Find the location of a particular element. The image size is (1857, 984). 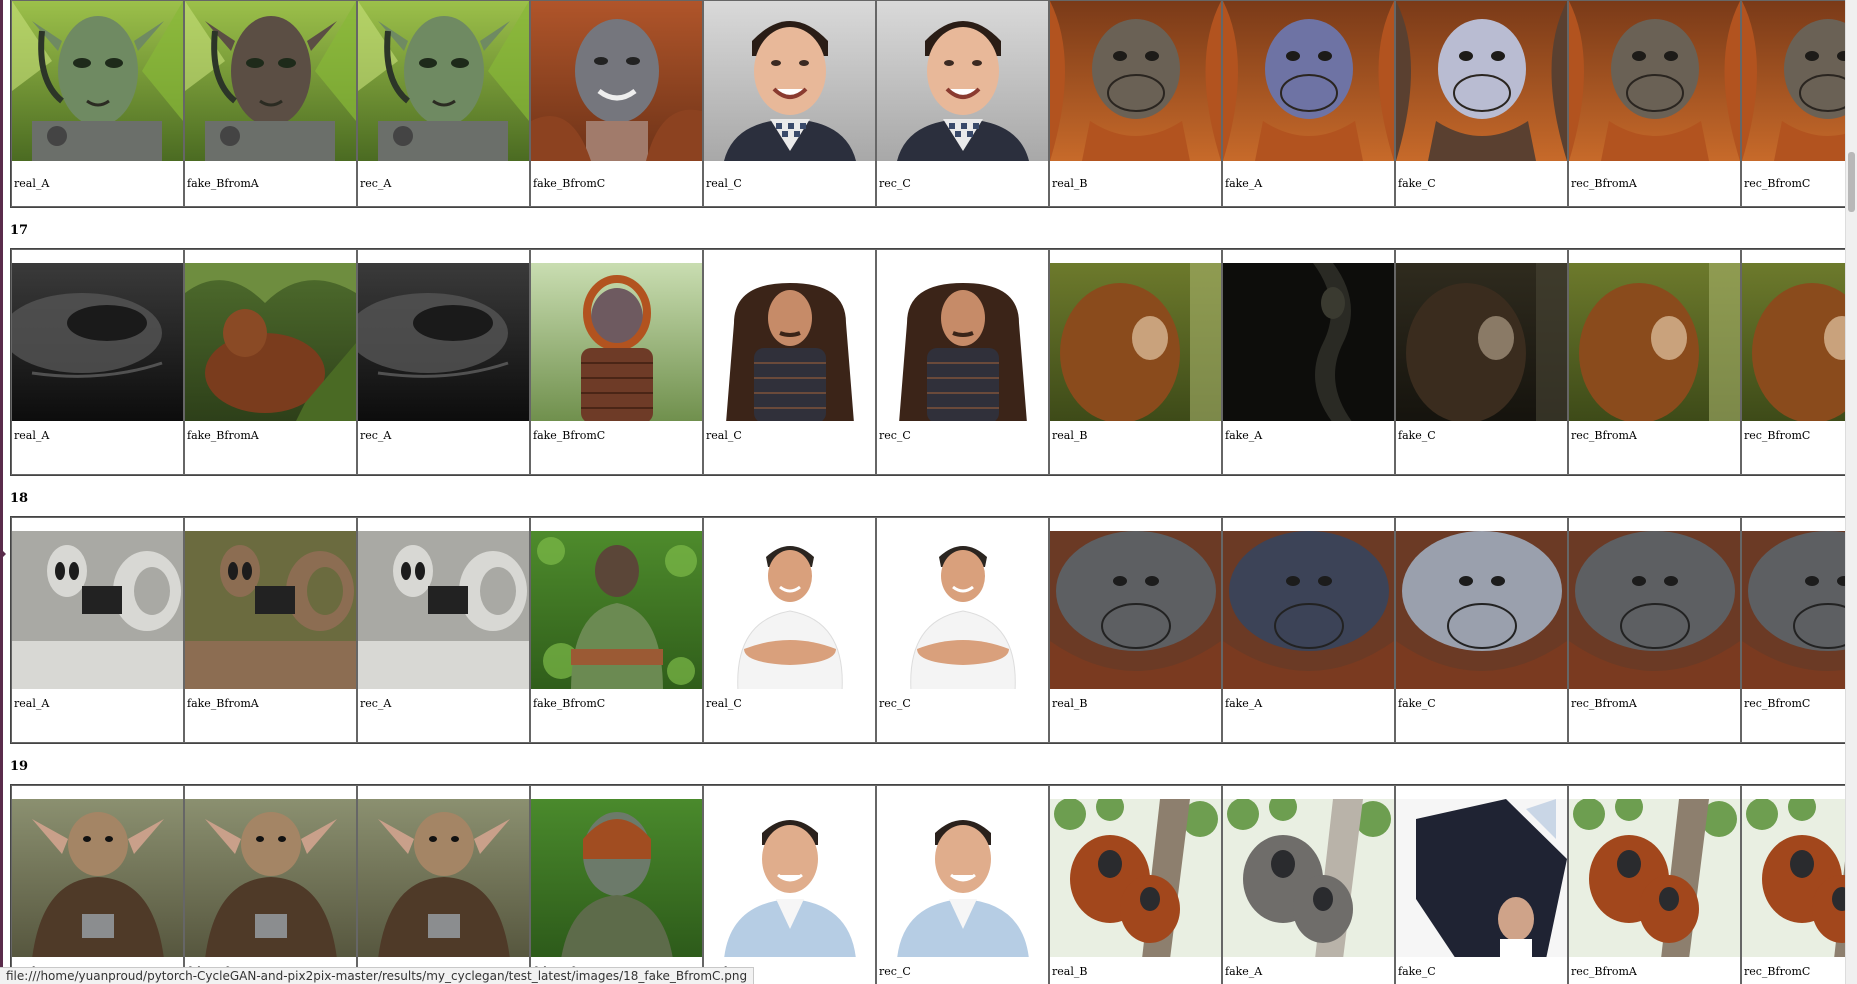

image-card: real_B is located at coordinates (1135, 885).